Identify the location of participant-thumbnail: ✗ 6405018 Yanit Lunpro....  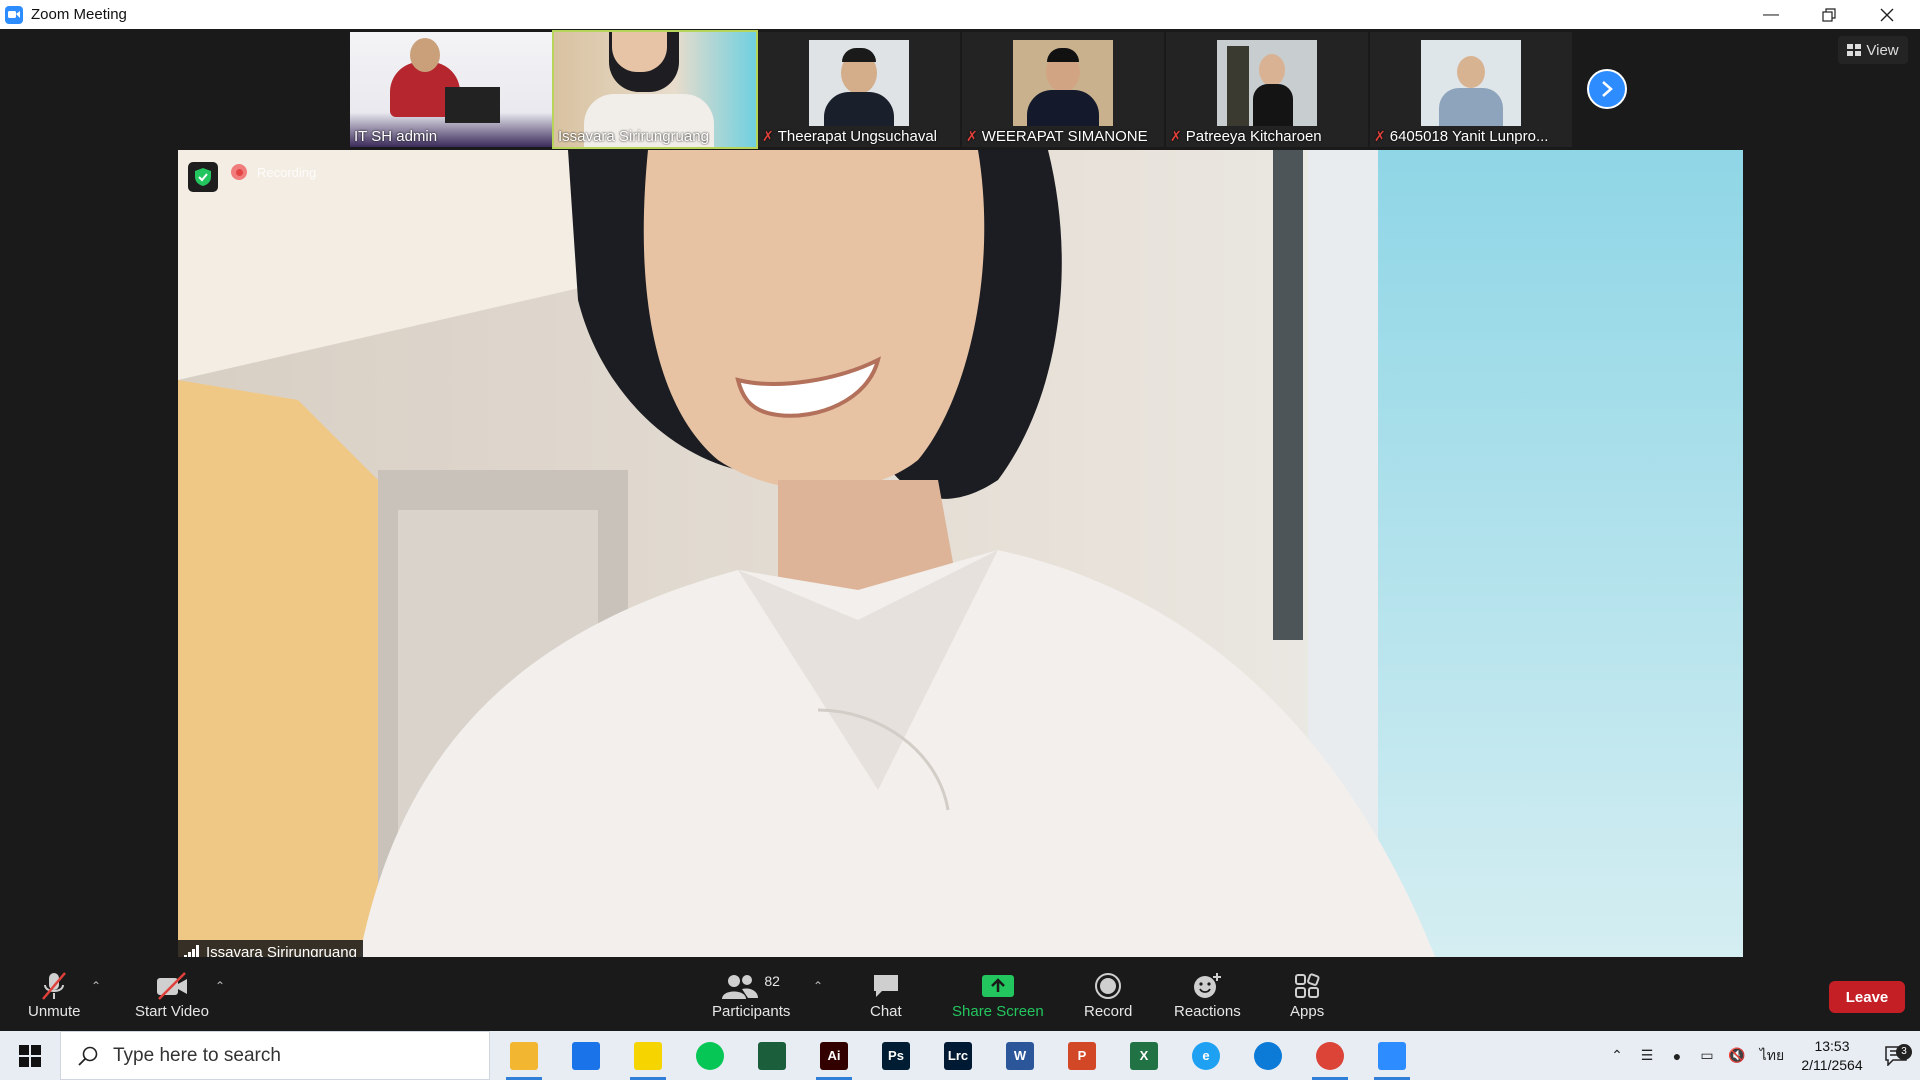
(1471, 89).